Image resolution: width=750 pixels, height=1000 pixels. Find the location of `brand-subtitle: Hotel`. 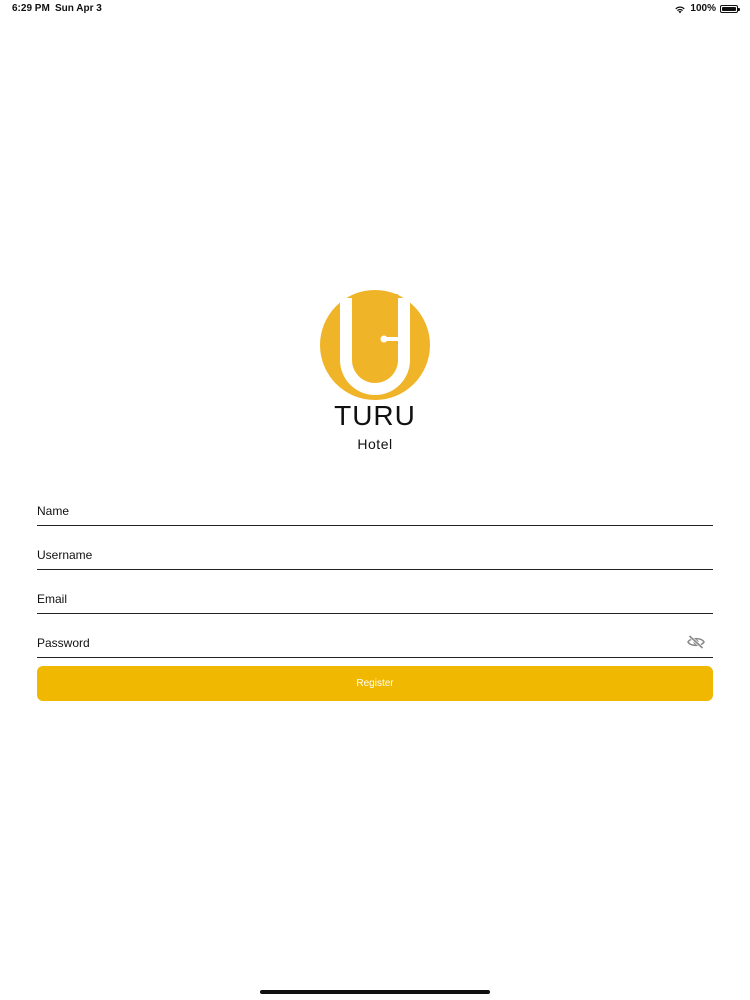

brand-subtitle: Hotel is located at coordinates (375, 444).